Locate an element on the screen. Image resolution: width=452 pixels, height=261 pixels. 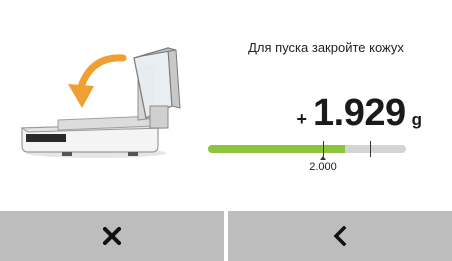
target-progress-bar: 2.000 is located at coordinates (307, 157).